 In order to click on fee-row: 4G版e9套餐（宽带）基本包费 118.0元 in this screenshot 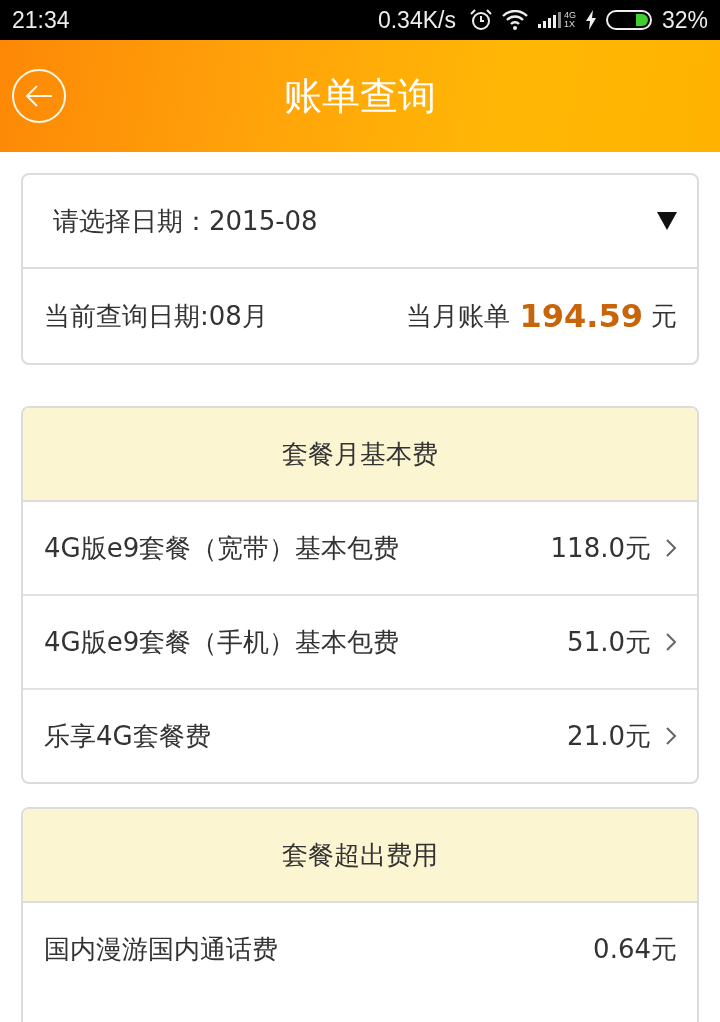, I will do `click(360, 549)`.